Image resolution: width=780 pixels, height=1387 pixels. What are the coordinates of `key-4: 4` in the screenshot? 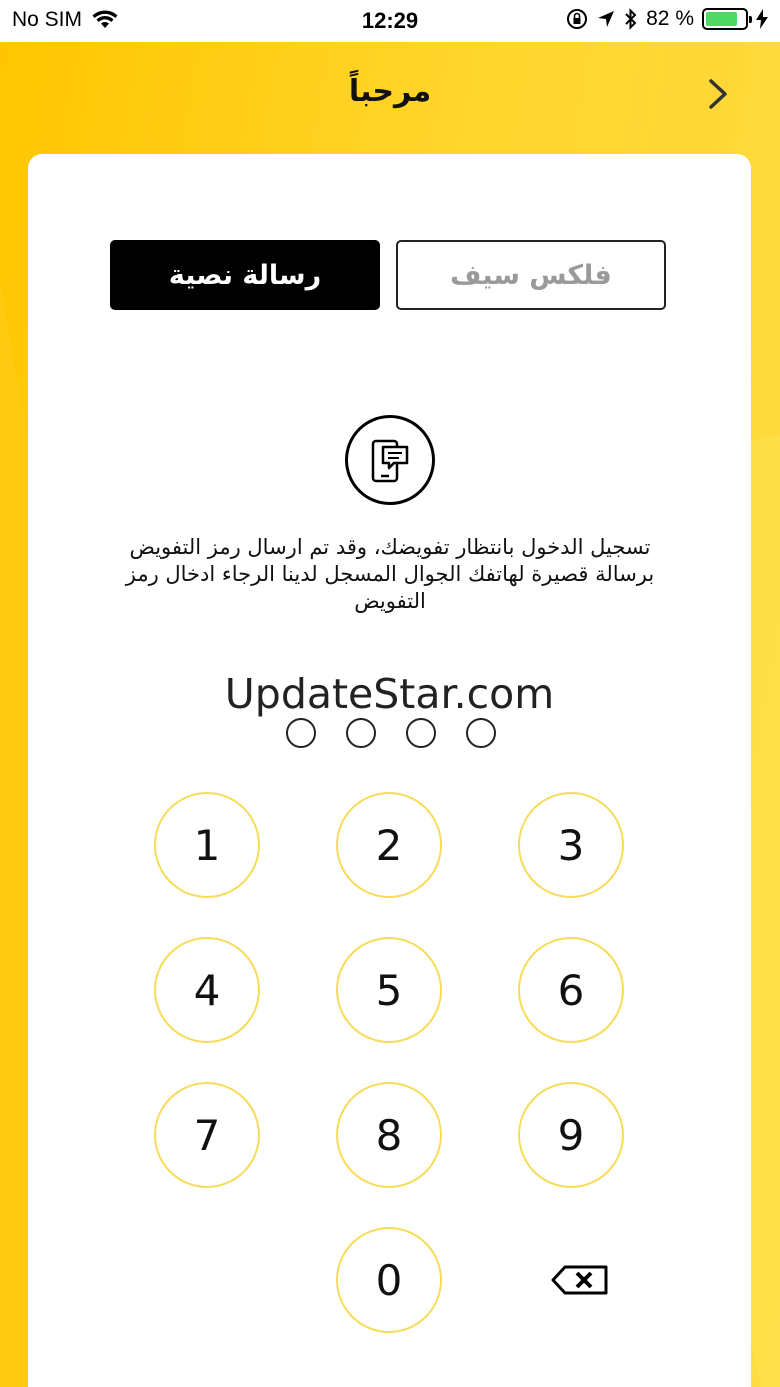 It's located at (207, 990).